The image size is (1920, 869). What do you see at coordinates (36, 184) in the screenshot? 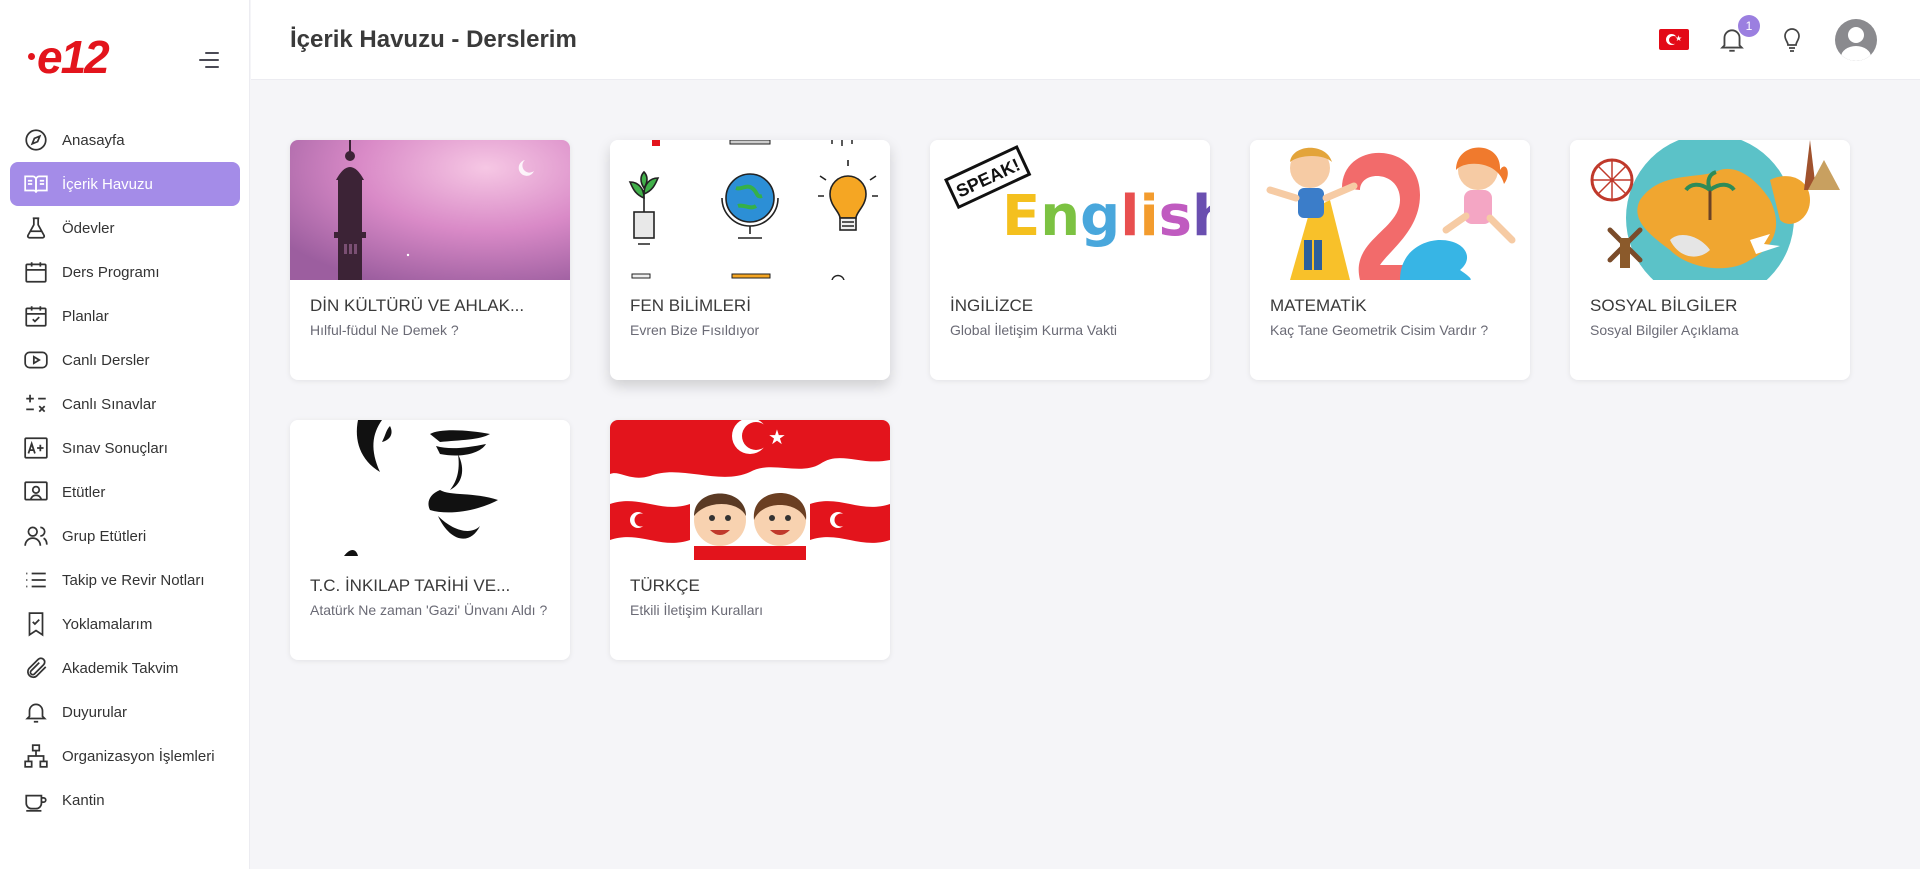
I see `open-book-icon` at bounding box center [36, 184].